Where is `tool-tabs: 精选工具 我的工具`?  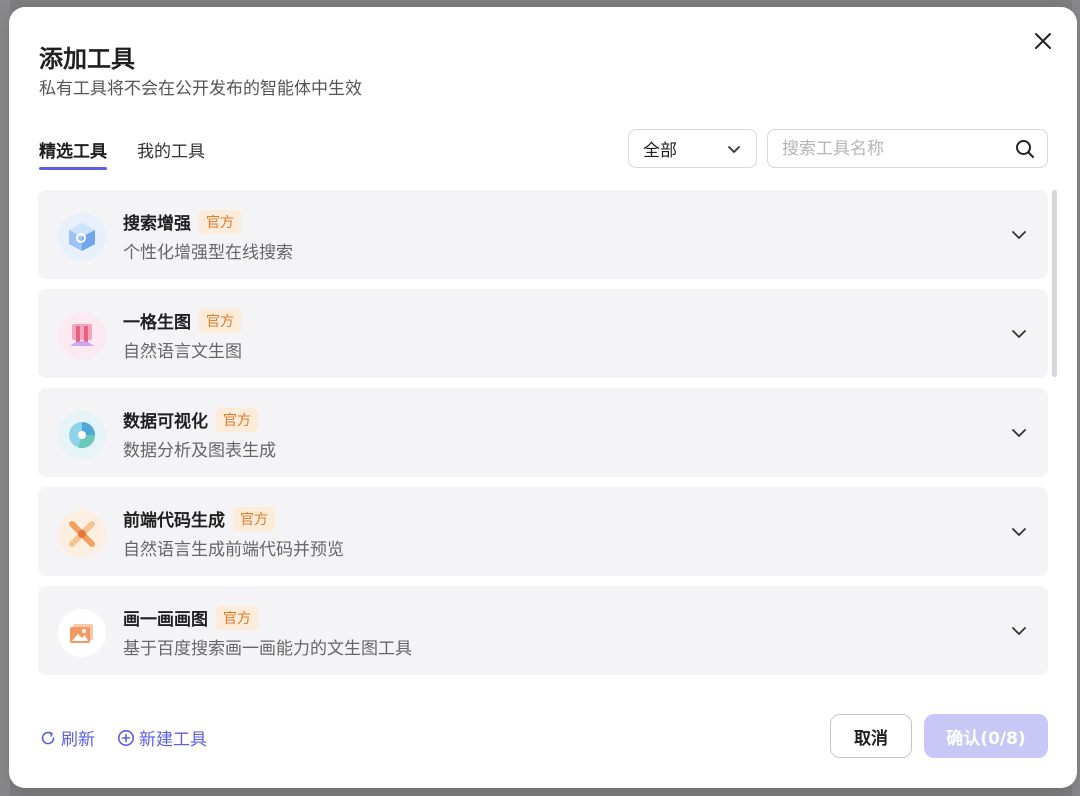
tool-tabs: 精选工具 我的工具 is located at coordinates (122, 153).